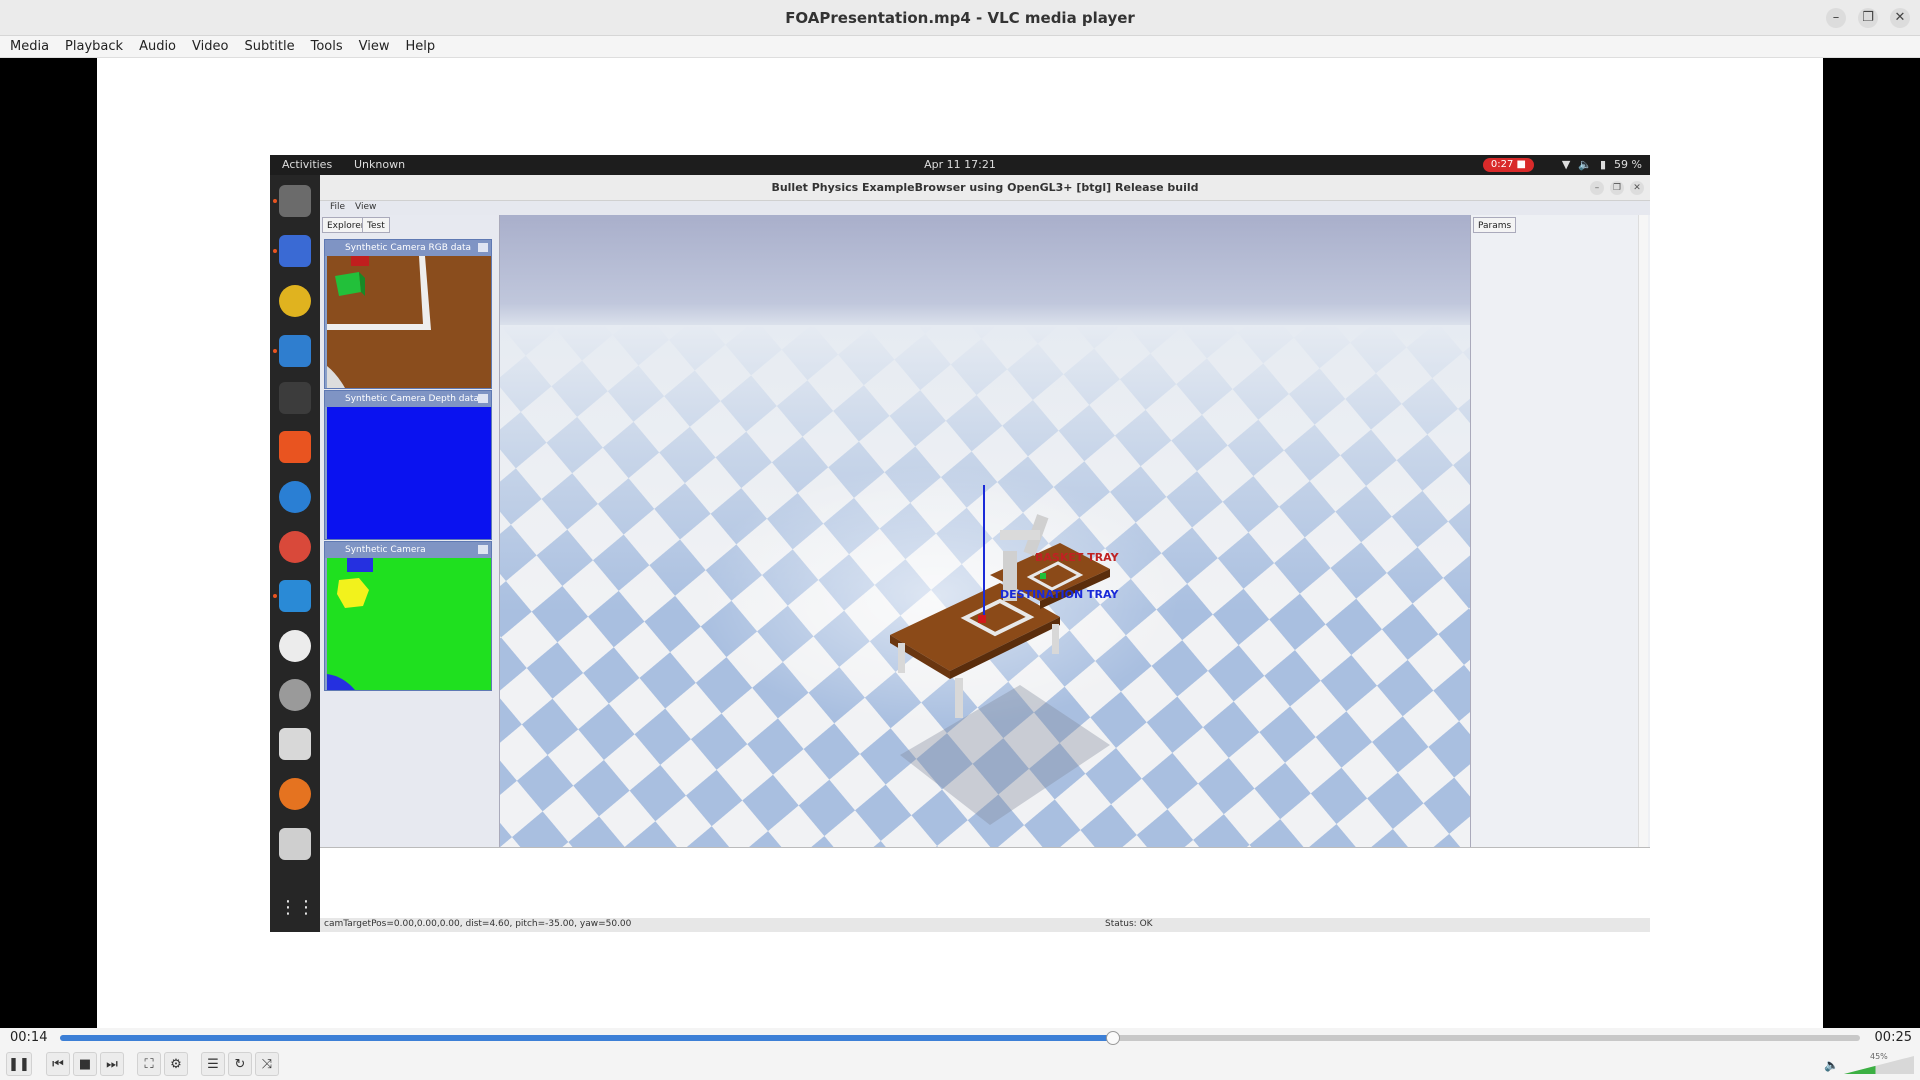 Image resolution: width=1920 pixels, height=1080 pixels. Describe the element at coordinates (1868, 18) in the screenshot. I see `maximize-icon: ❐` at that location.